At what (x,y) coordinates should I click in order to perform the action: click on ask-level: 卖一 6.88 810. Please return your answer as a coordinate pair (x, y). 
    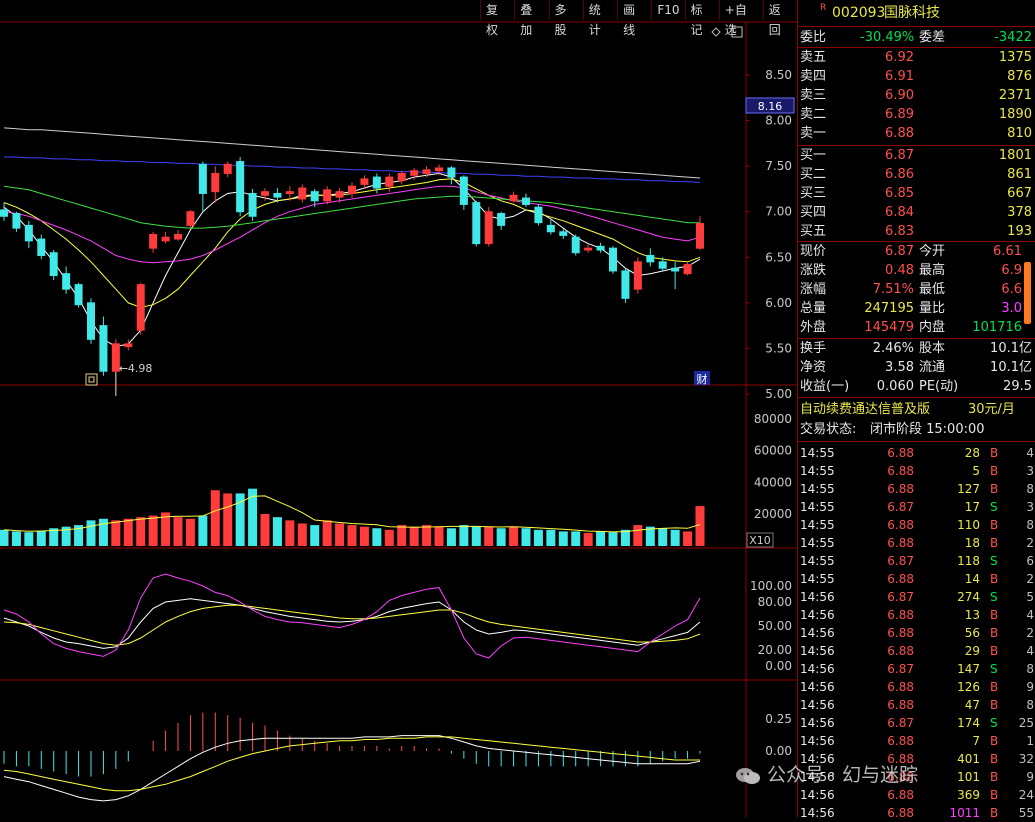
    Looking at the image, I should click on (916, 134).